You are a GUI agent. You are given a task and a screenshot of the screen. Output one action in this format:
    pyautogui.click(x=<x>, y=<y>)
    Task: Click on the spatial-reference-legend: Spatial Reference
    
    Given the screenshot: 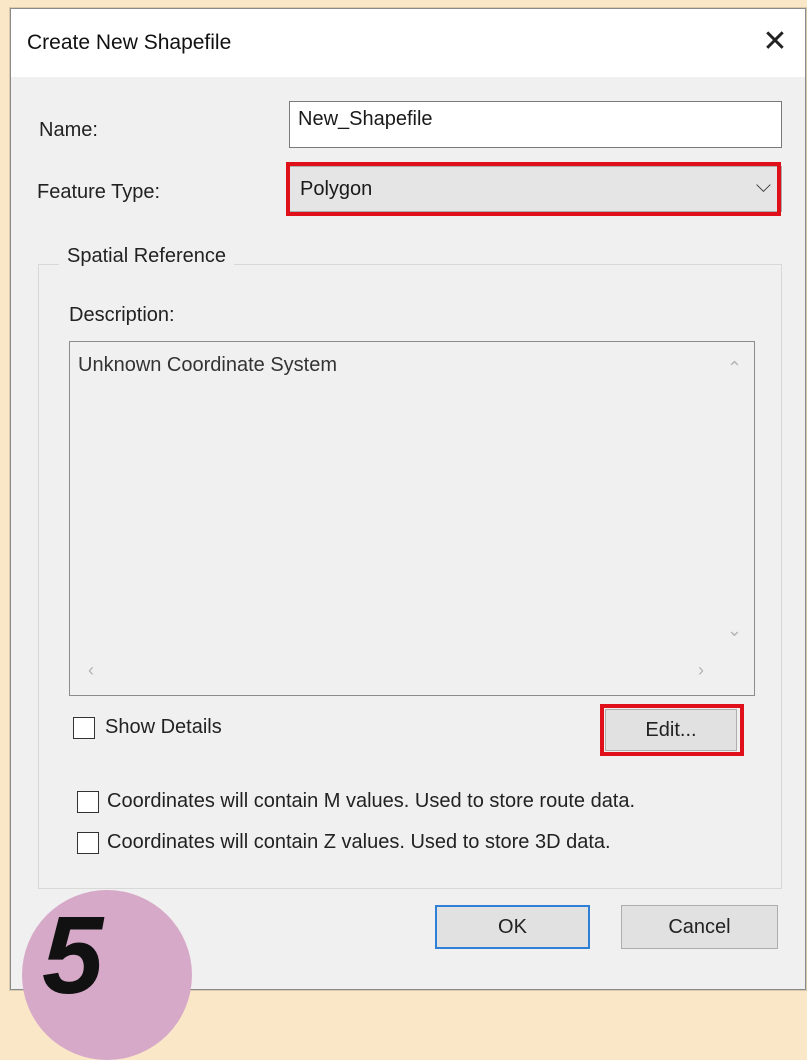 What is the action you would take?
    pyautogui.click(x=146, y=256)
    